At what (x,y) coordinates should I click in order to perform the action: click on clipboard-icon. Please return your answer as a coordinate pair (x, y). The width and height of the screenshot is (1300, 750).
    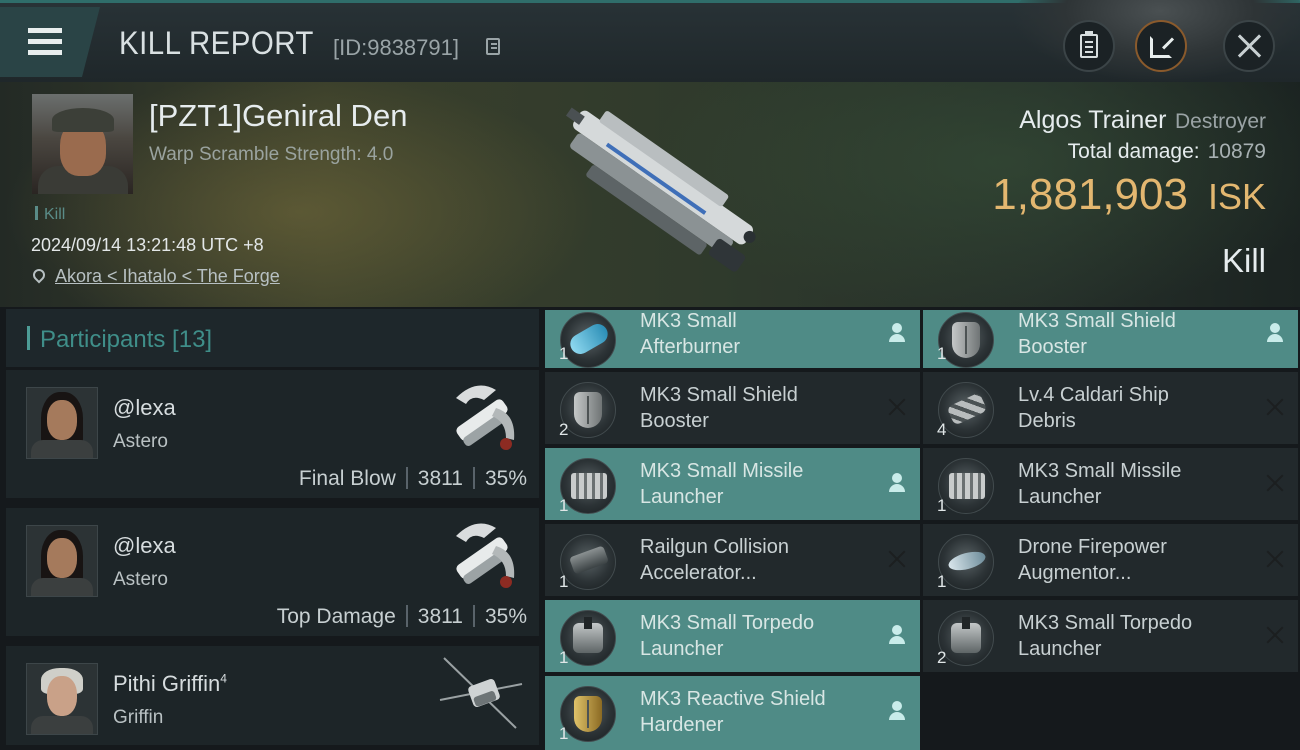
    Looking at the image, I should click on (1089, 44).